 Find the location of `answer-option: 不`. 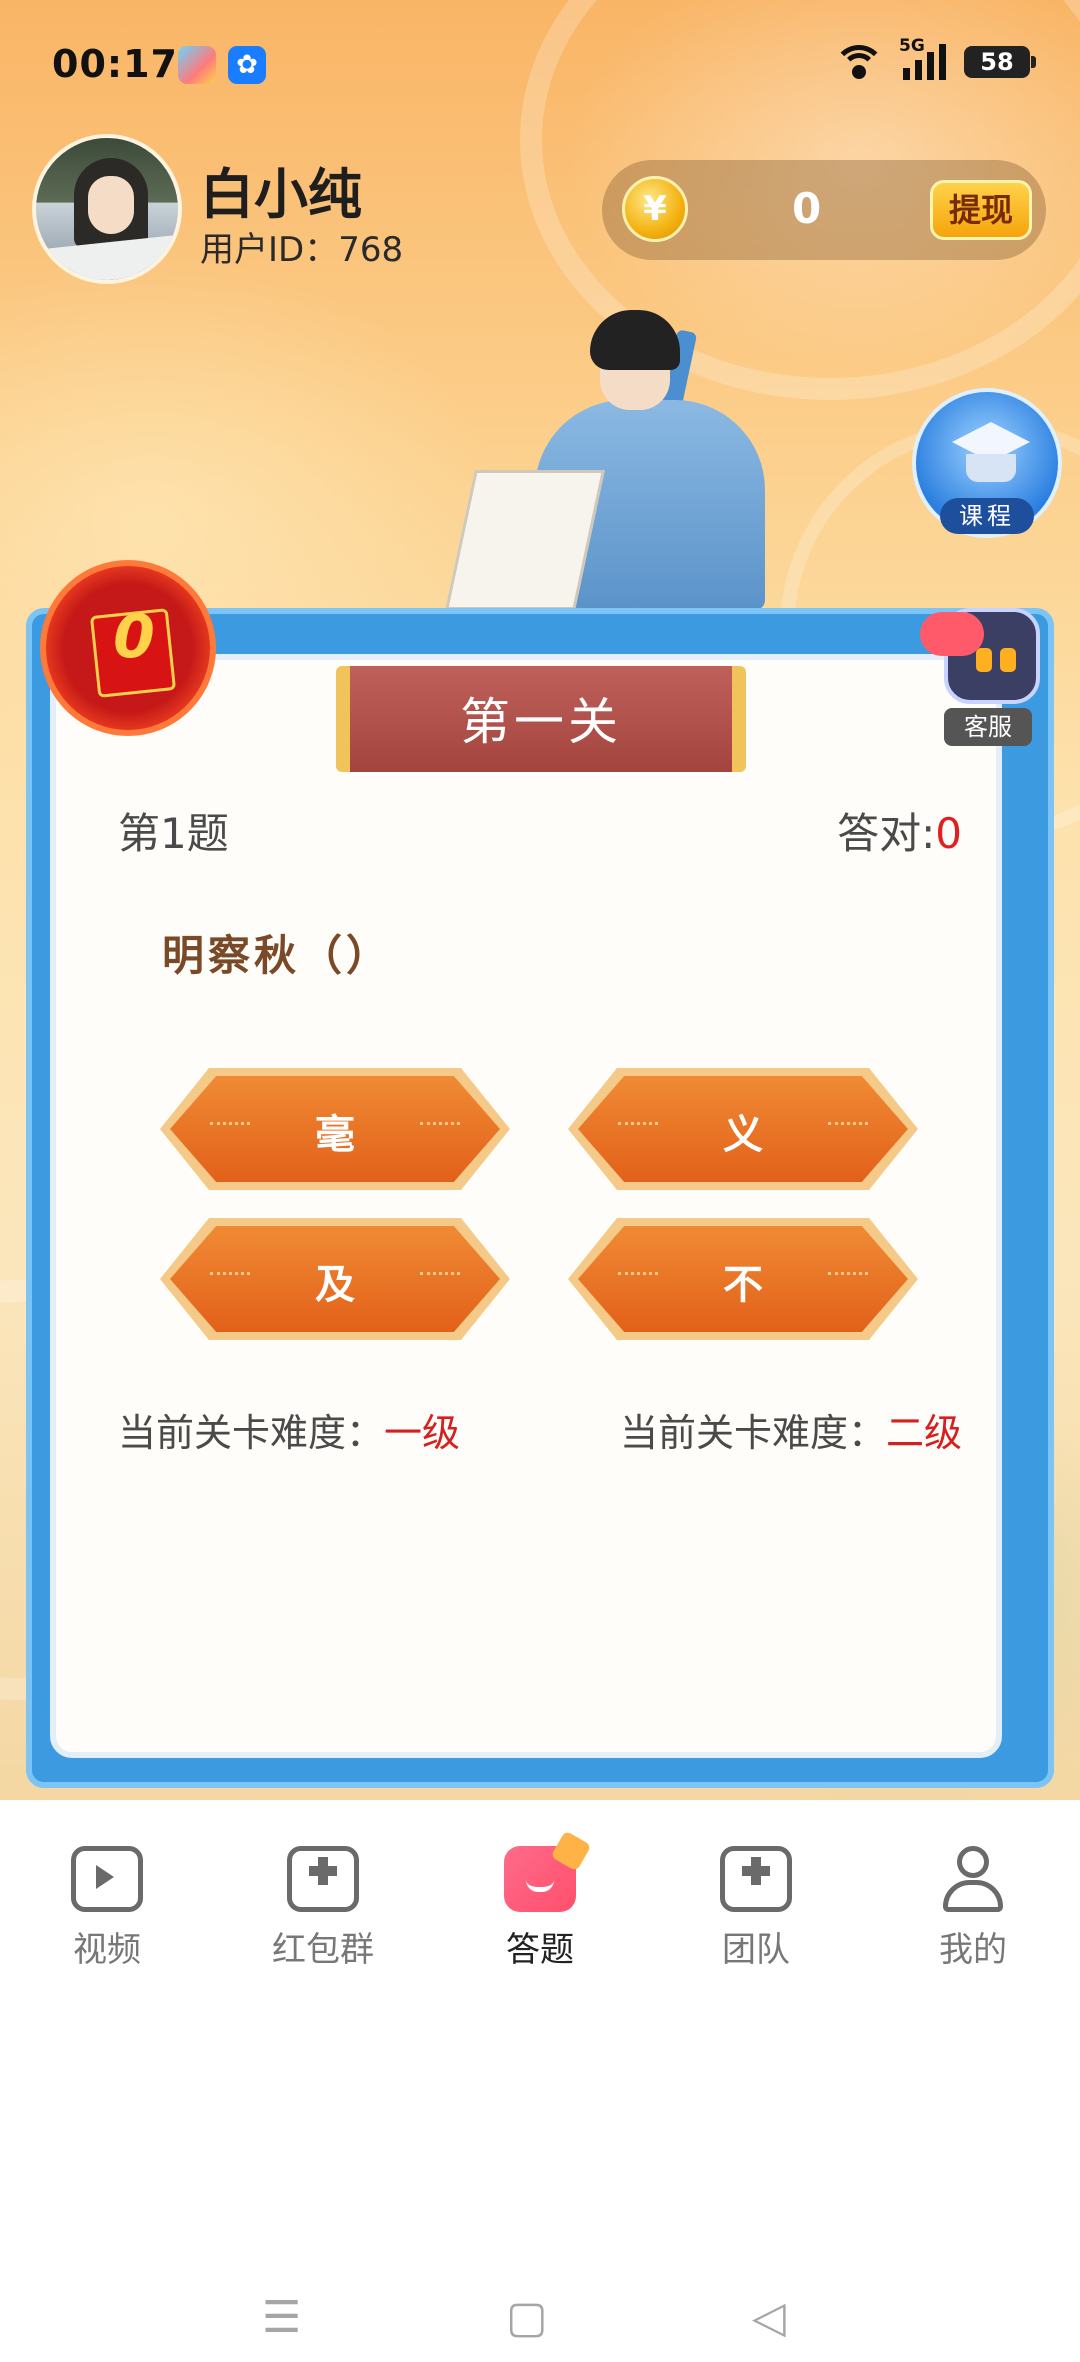

answer-option: 不 is located at coordinates (743, 1279).